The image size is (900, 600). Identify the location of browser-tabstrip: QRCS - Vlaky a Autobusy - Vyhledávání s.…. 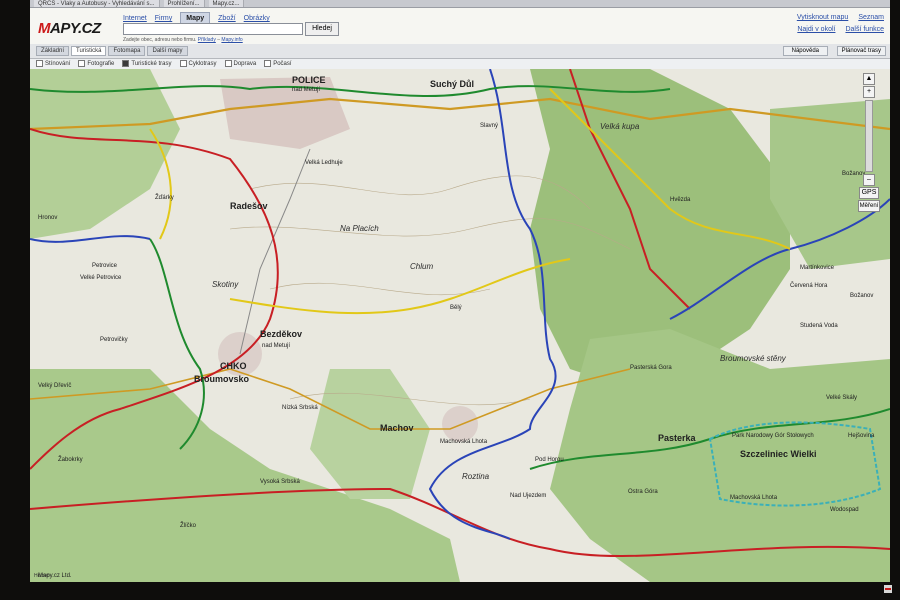
(460, 4).